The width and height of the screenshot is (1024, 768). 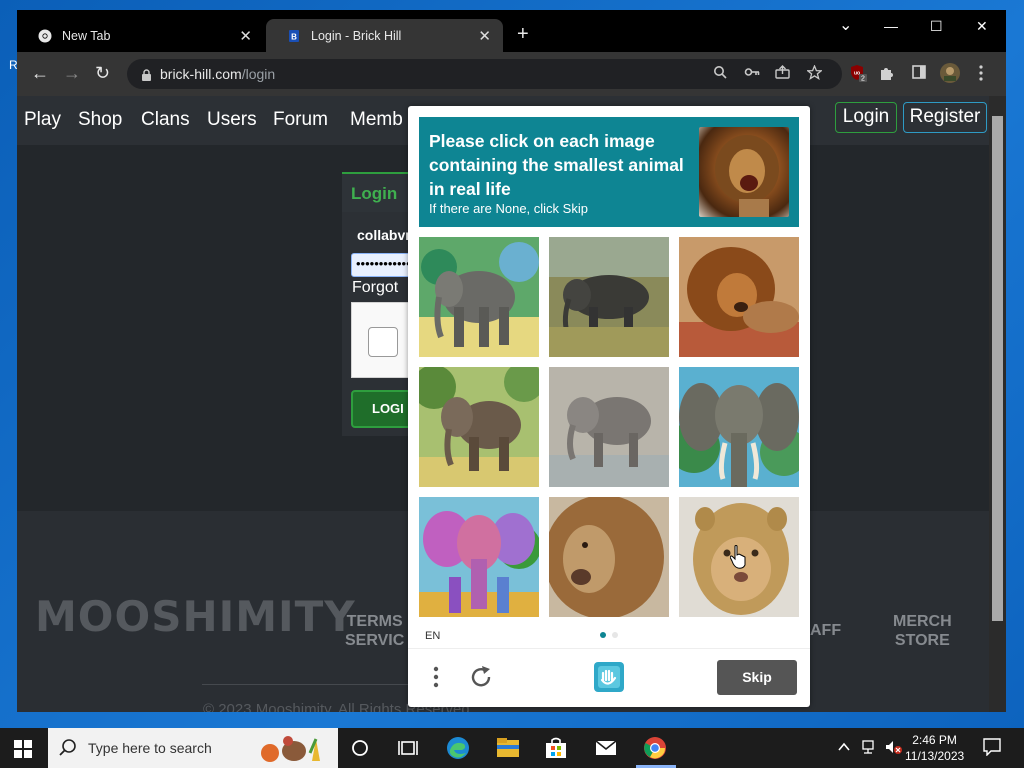 What do you see at coordinates (894, 748) in the screenshot?
I see `volume-muted-icon` at bounding box center [894, 748].